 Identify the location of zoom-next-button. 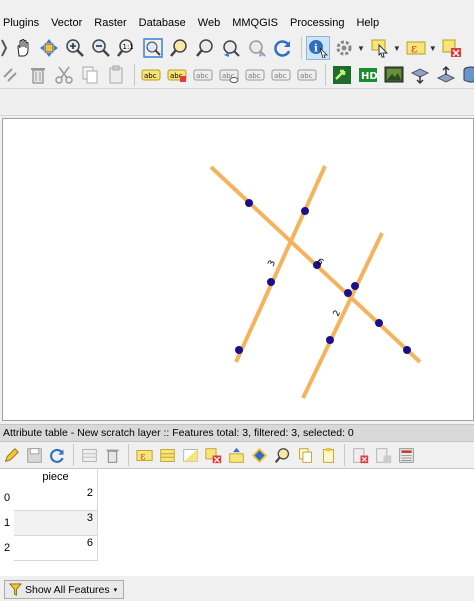
(257, 48).